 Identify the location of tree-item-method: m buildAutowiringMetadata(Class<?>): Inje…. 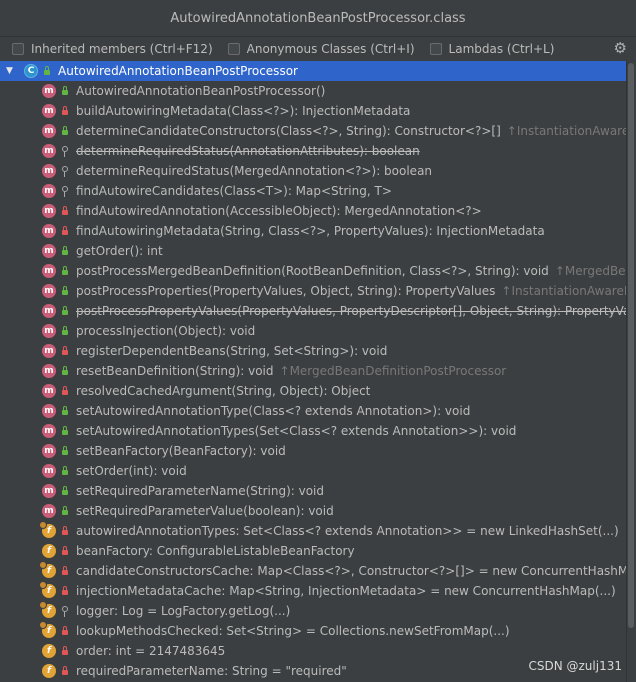
(313, 111).